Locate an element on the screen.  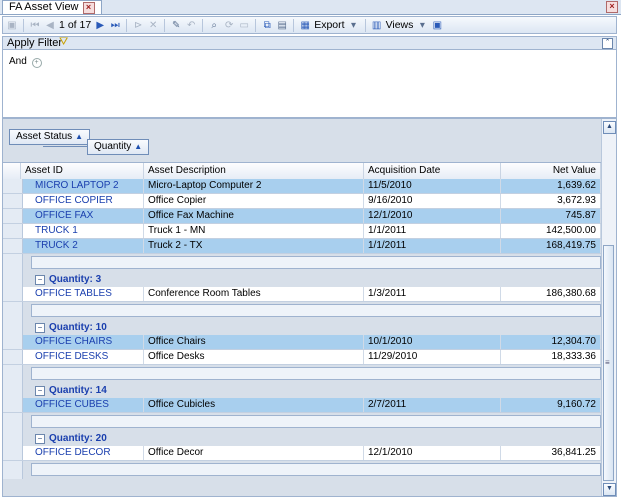
acquisition-date-cell: 12/1/2010 is located at coordinates (432, 216).